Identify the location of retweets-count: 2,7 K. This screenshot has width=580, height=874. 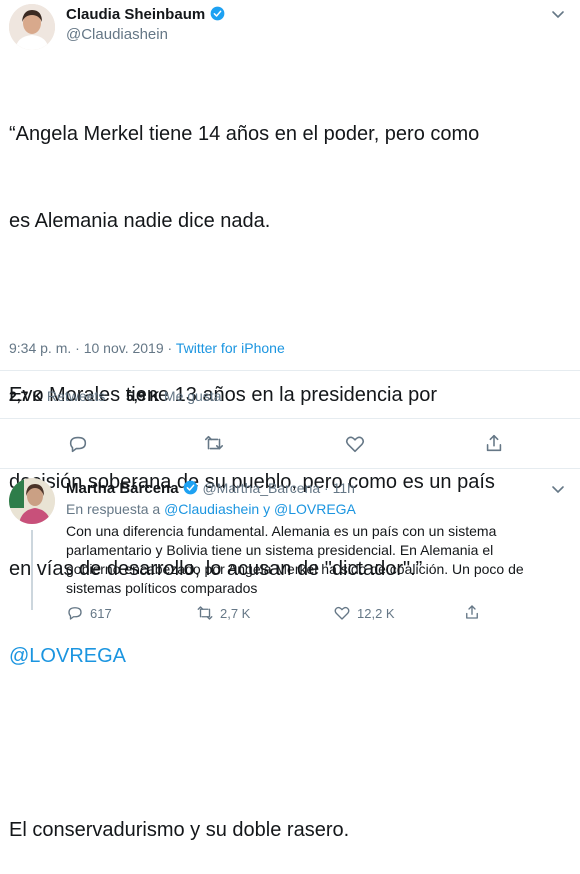
(26, 396).